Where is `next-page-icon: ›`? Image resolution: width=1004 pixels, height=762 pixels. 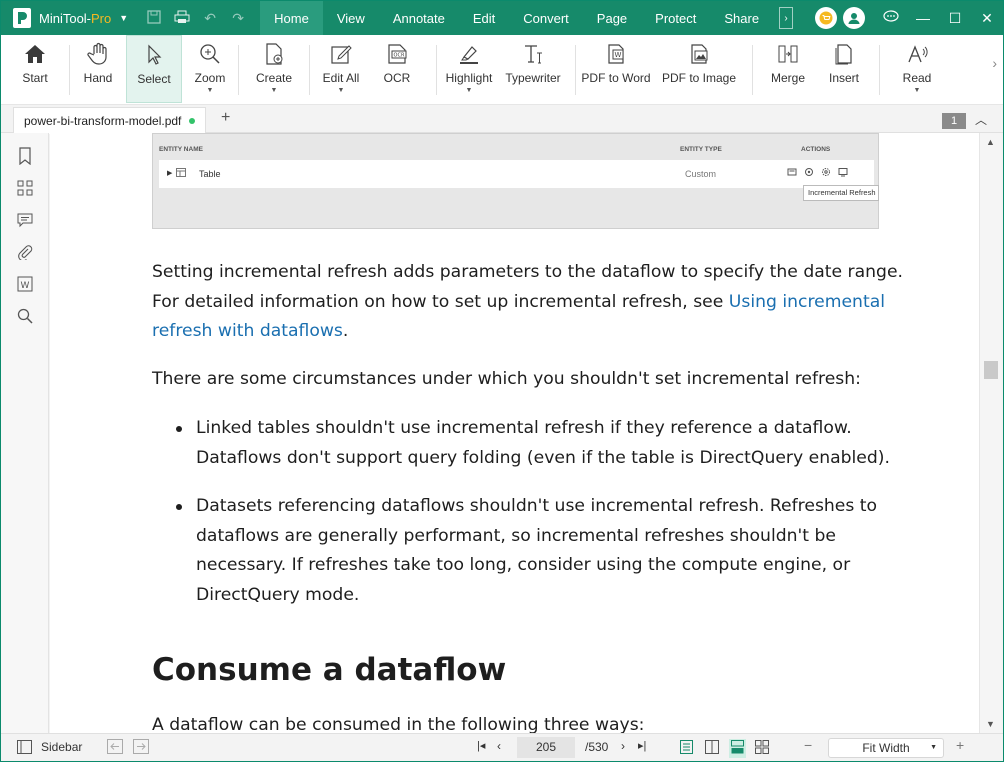 next-page-icon: › is located at coordinates (623, 746).